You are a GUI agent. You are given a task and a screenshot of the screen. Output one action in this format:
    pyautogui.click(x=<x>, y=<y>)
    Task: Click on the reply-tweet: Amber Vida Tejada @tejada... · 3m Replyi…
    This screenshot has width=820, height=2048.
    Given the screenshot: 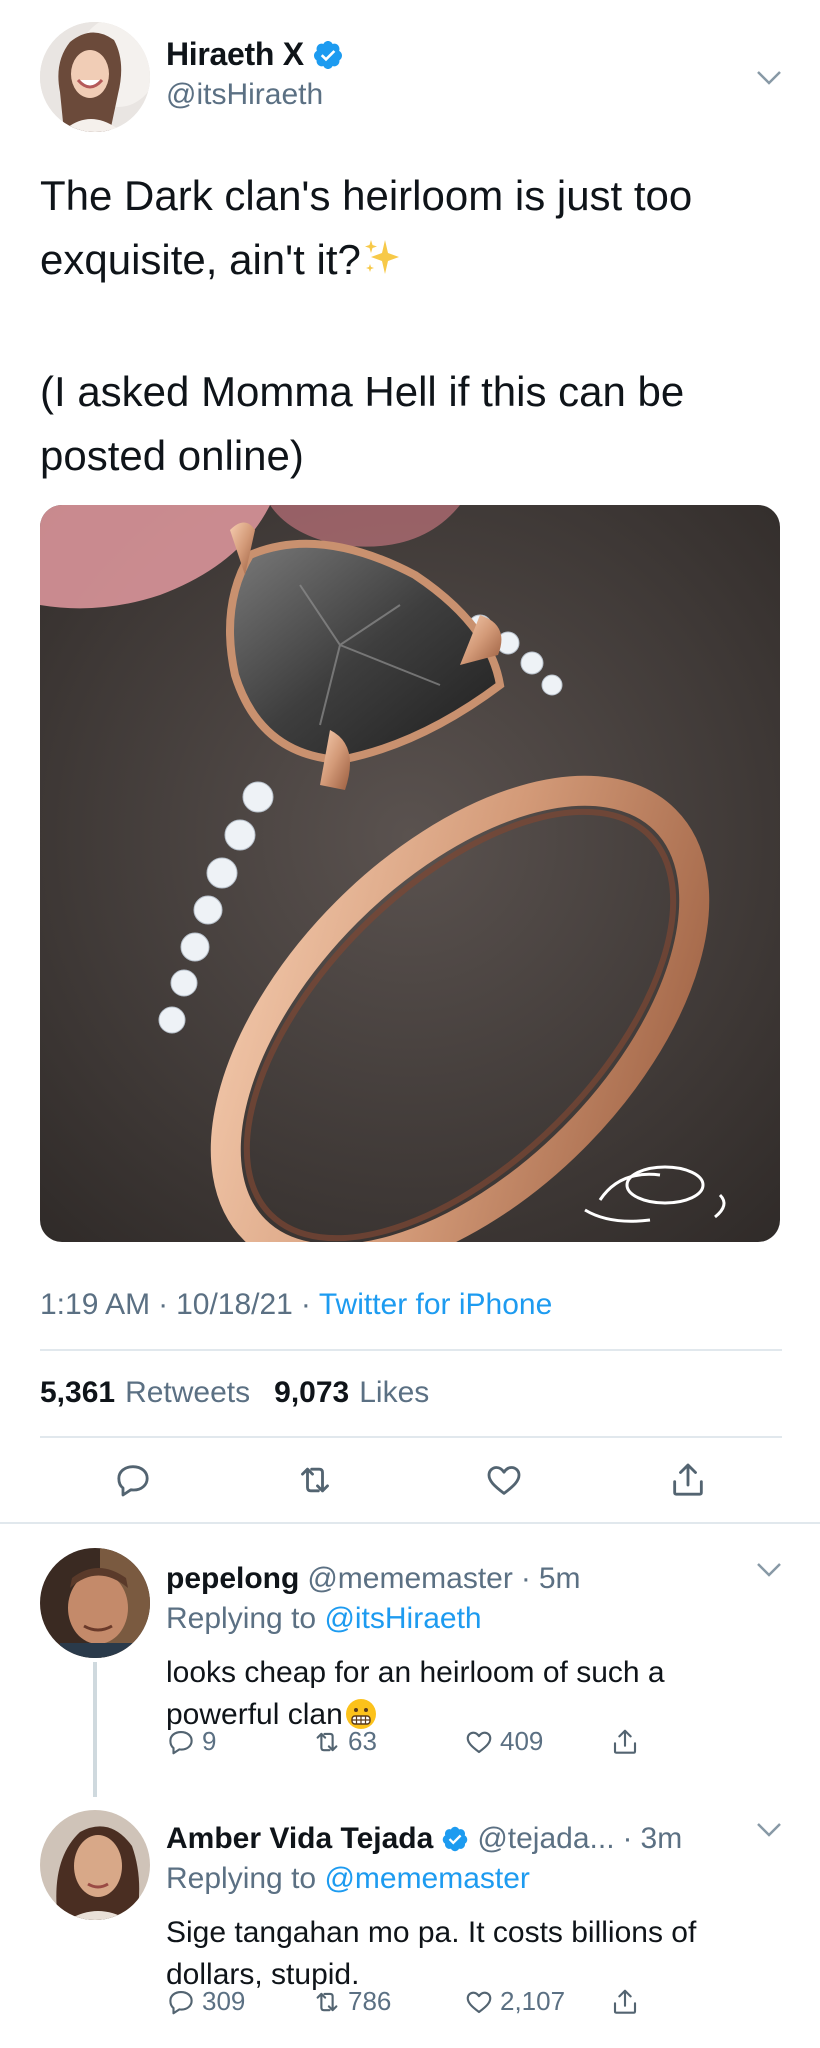 What is the action you would take?
    pyautogui.click(x=410, y=1924)
    